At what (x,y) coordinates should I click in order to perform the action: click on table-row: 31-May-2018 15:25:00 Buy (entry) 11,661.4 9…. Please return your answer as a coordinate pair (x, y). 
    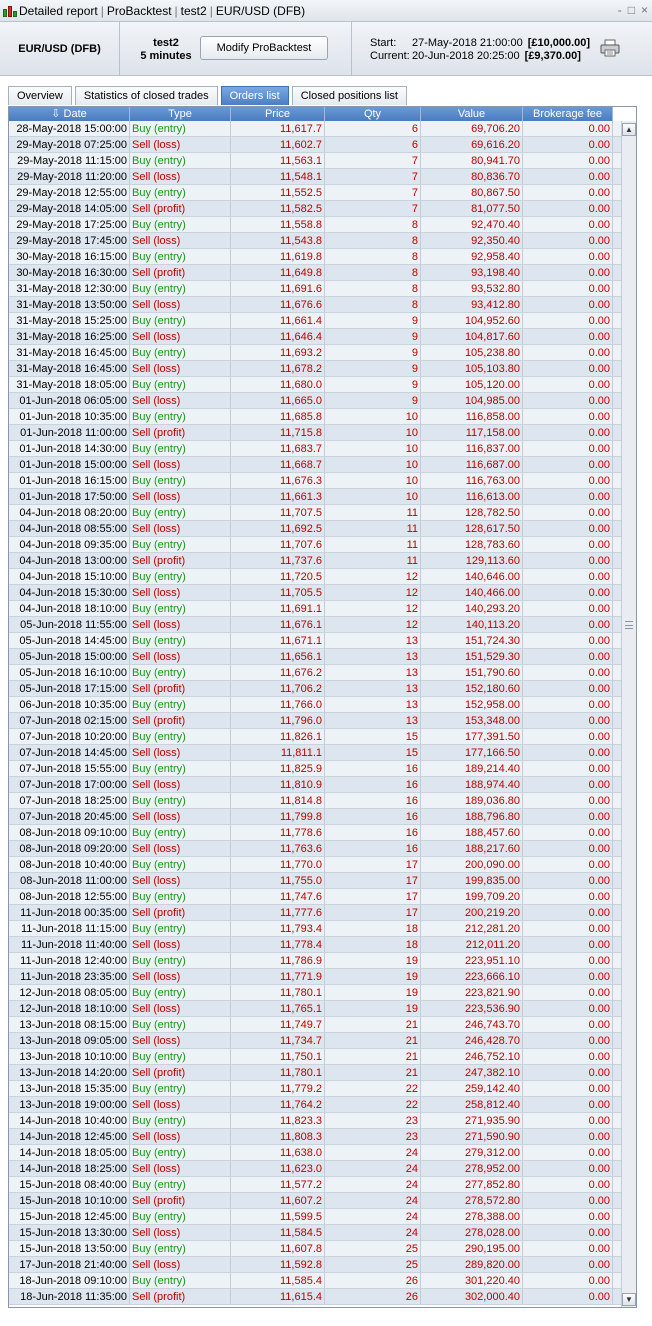
    Looking at the image, I should click on (315, 321).